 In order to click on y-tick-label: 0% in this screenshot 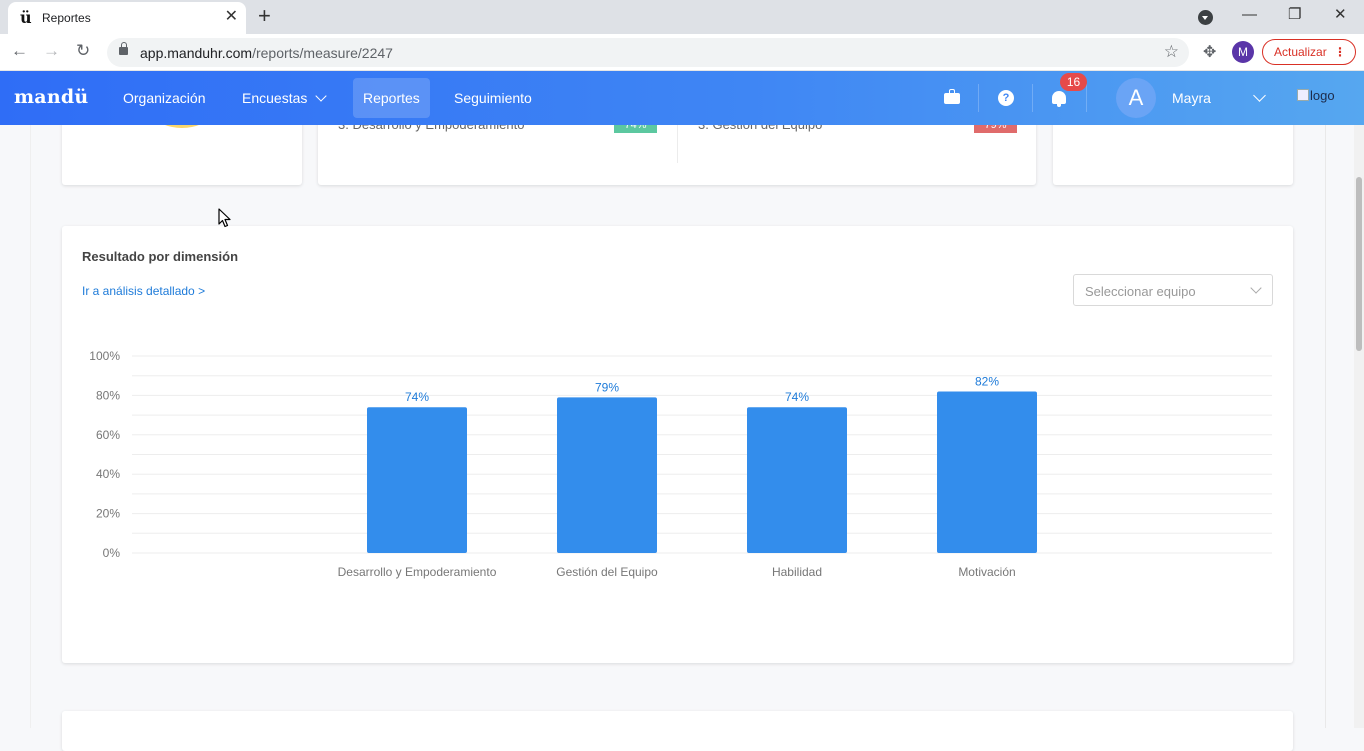, I will do `click(112, 553)`.